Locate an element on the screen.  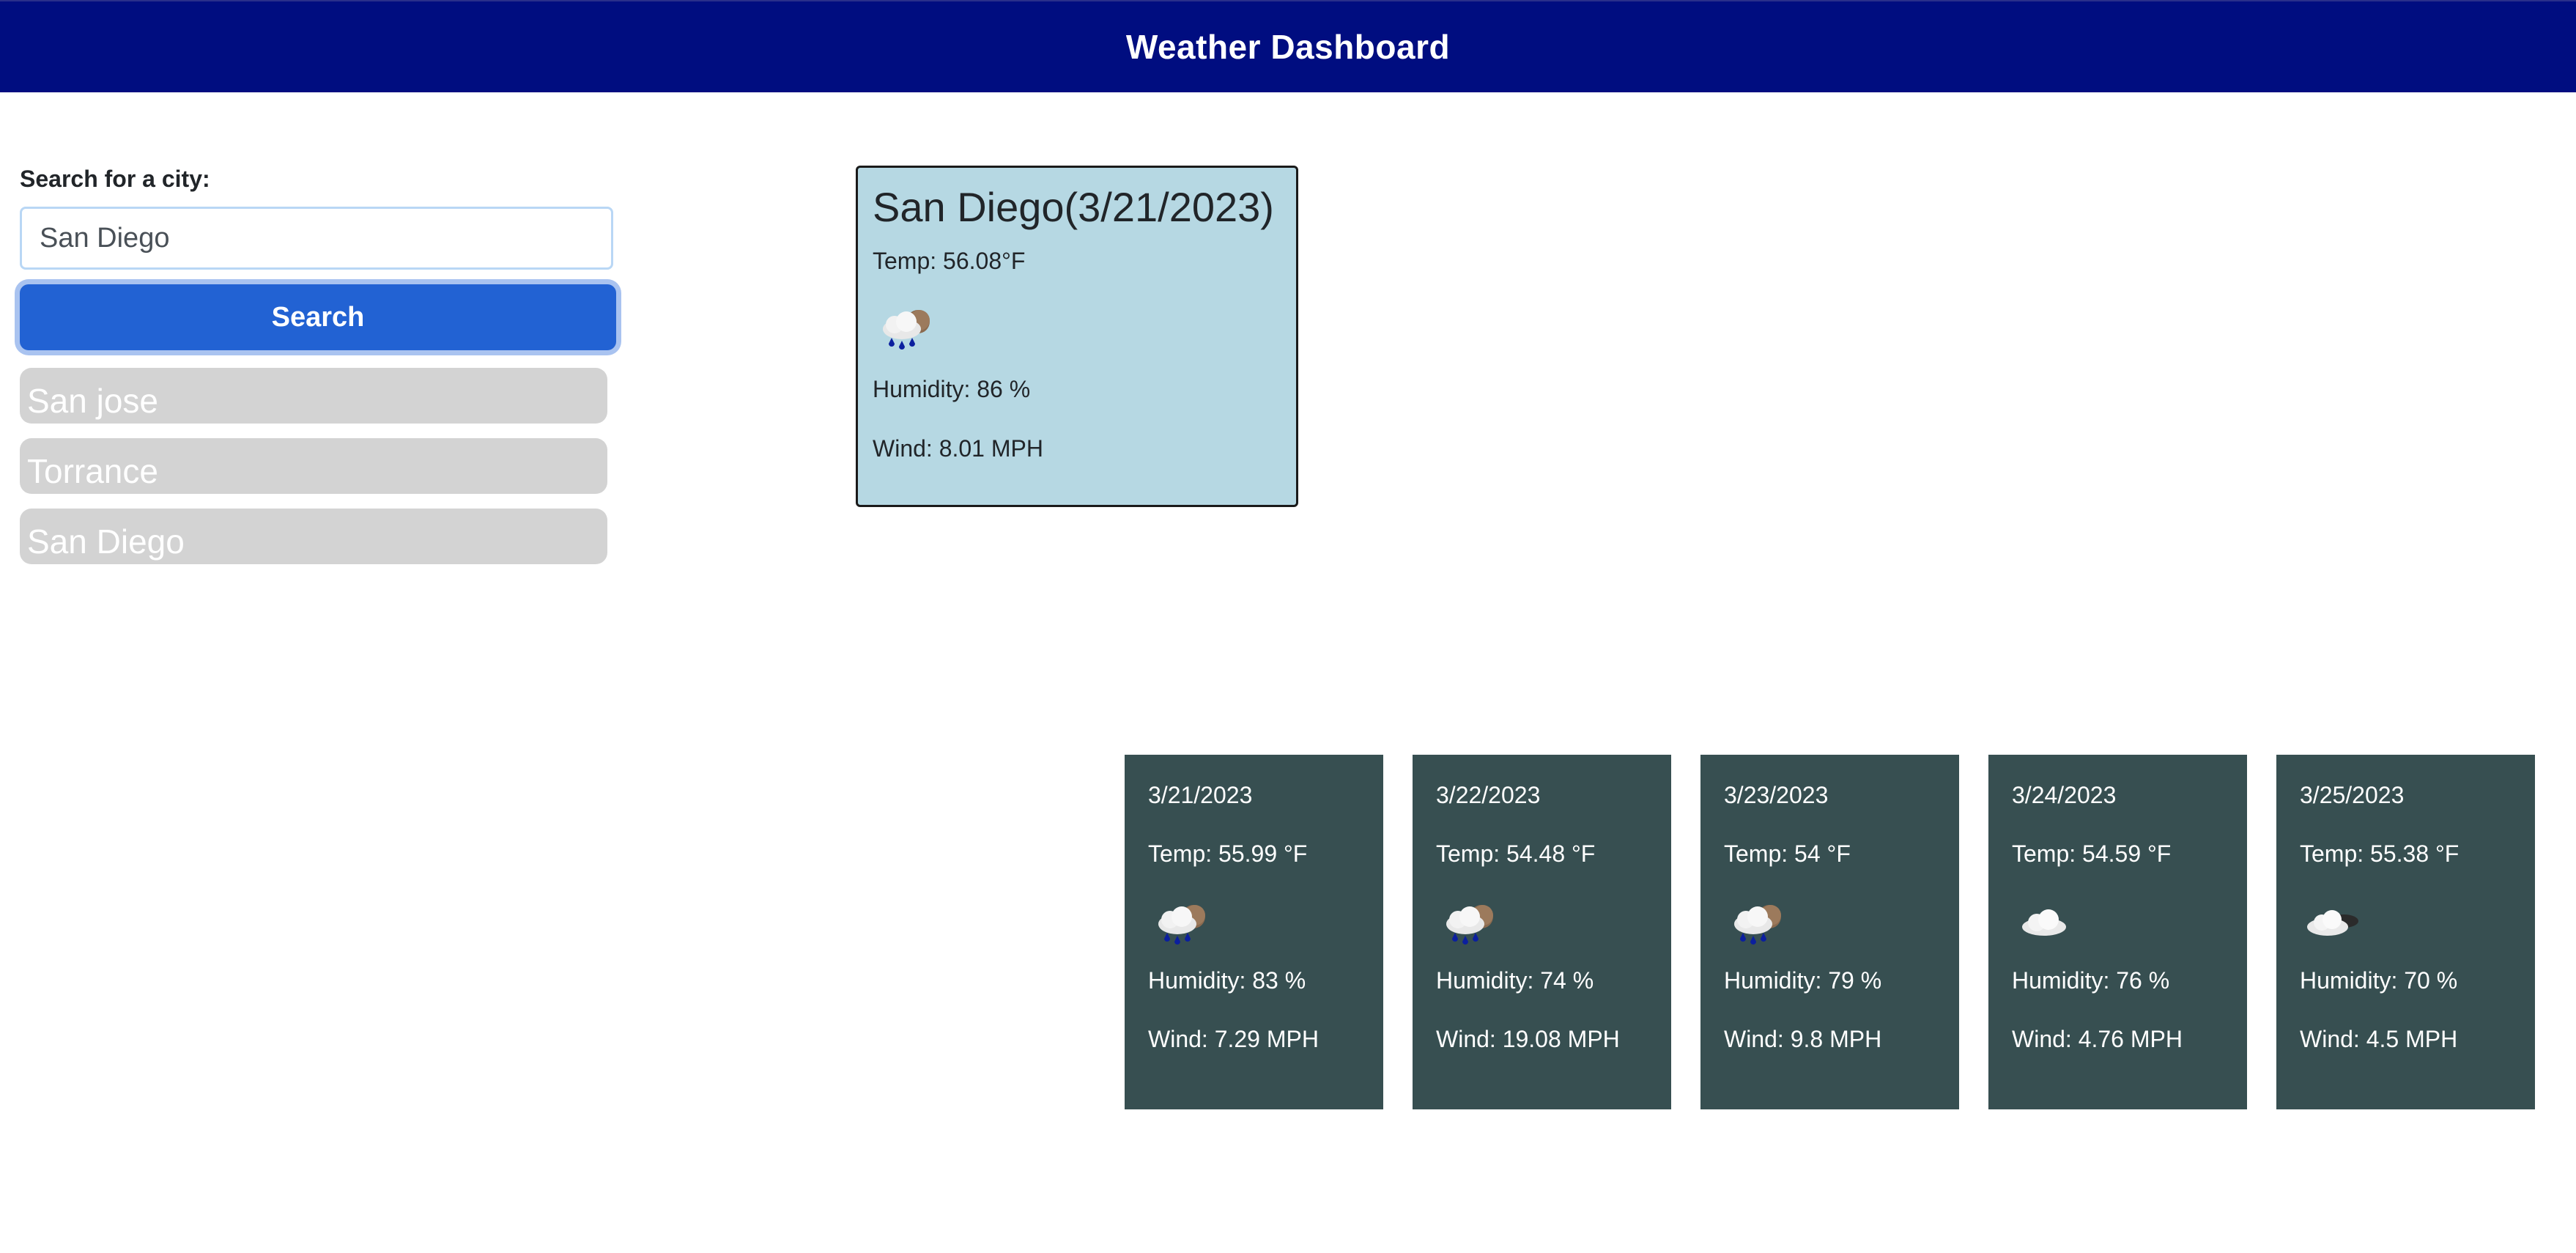
forecast-date: 3/23/2023 is located at coordinates (1776, 795).